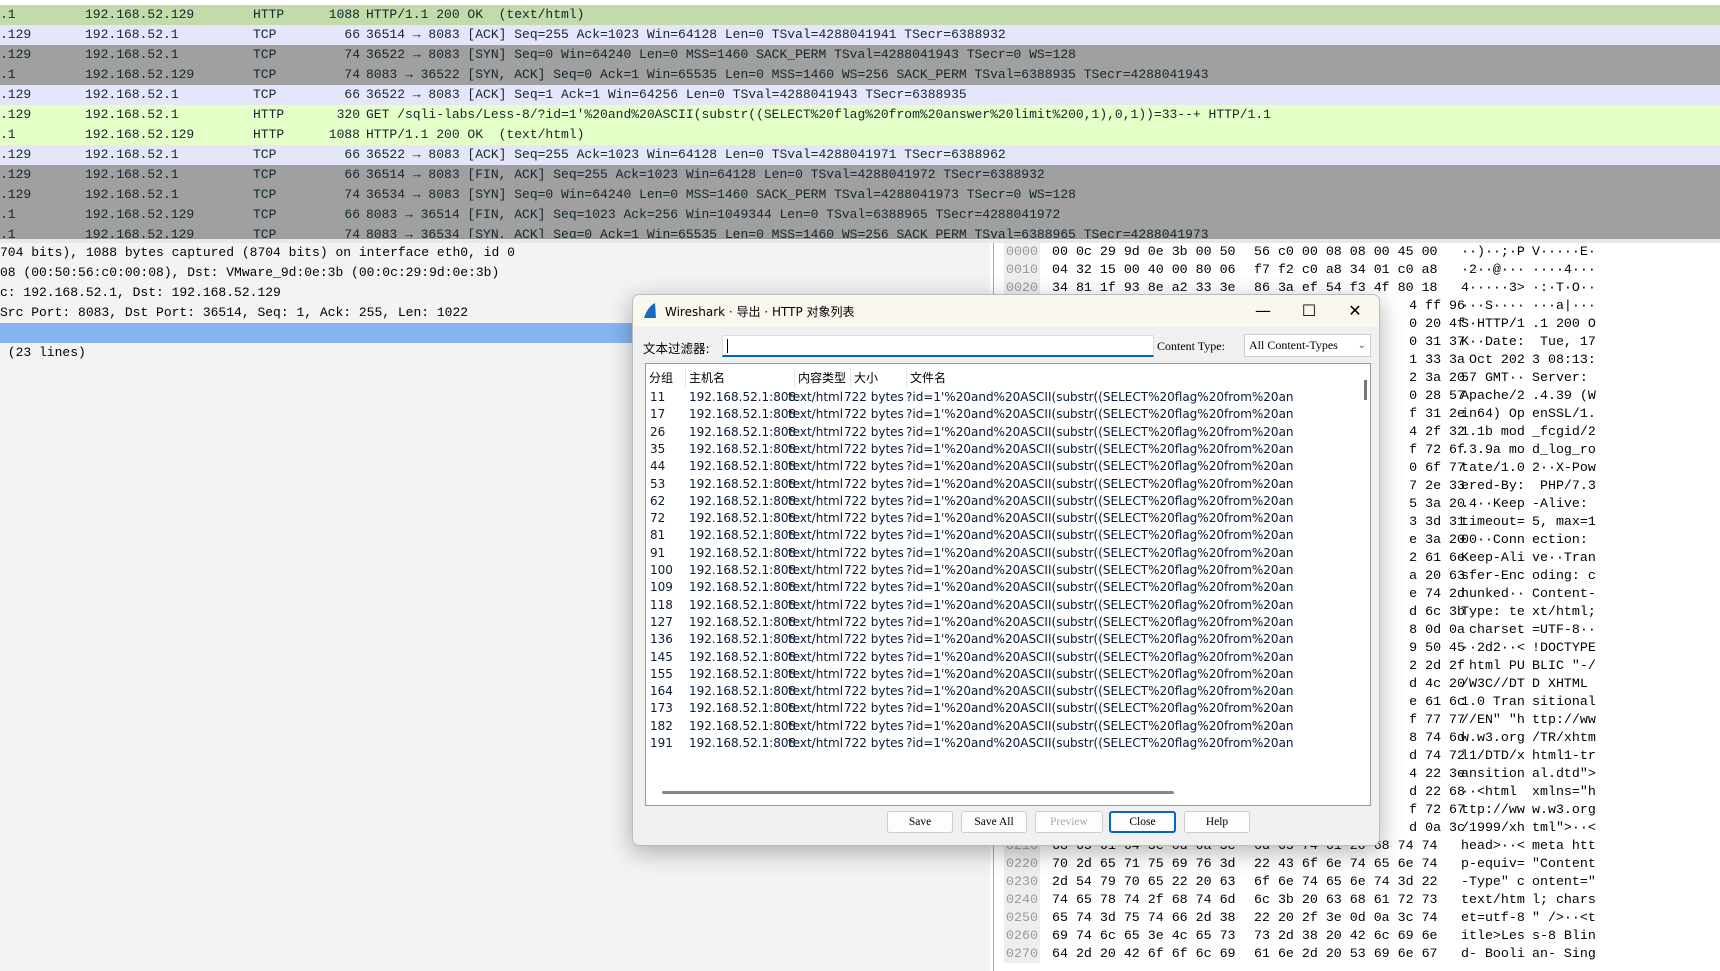 The image size is (1720, 971). What do you see at coordinates (661, 691) in the screenshot?
I see `object-packet: 164` at bounding box center [661, 691].